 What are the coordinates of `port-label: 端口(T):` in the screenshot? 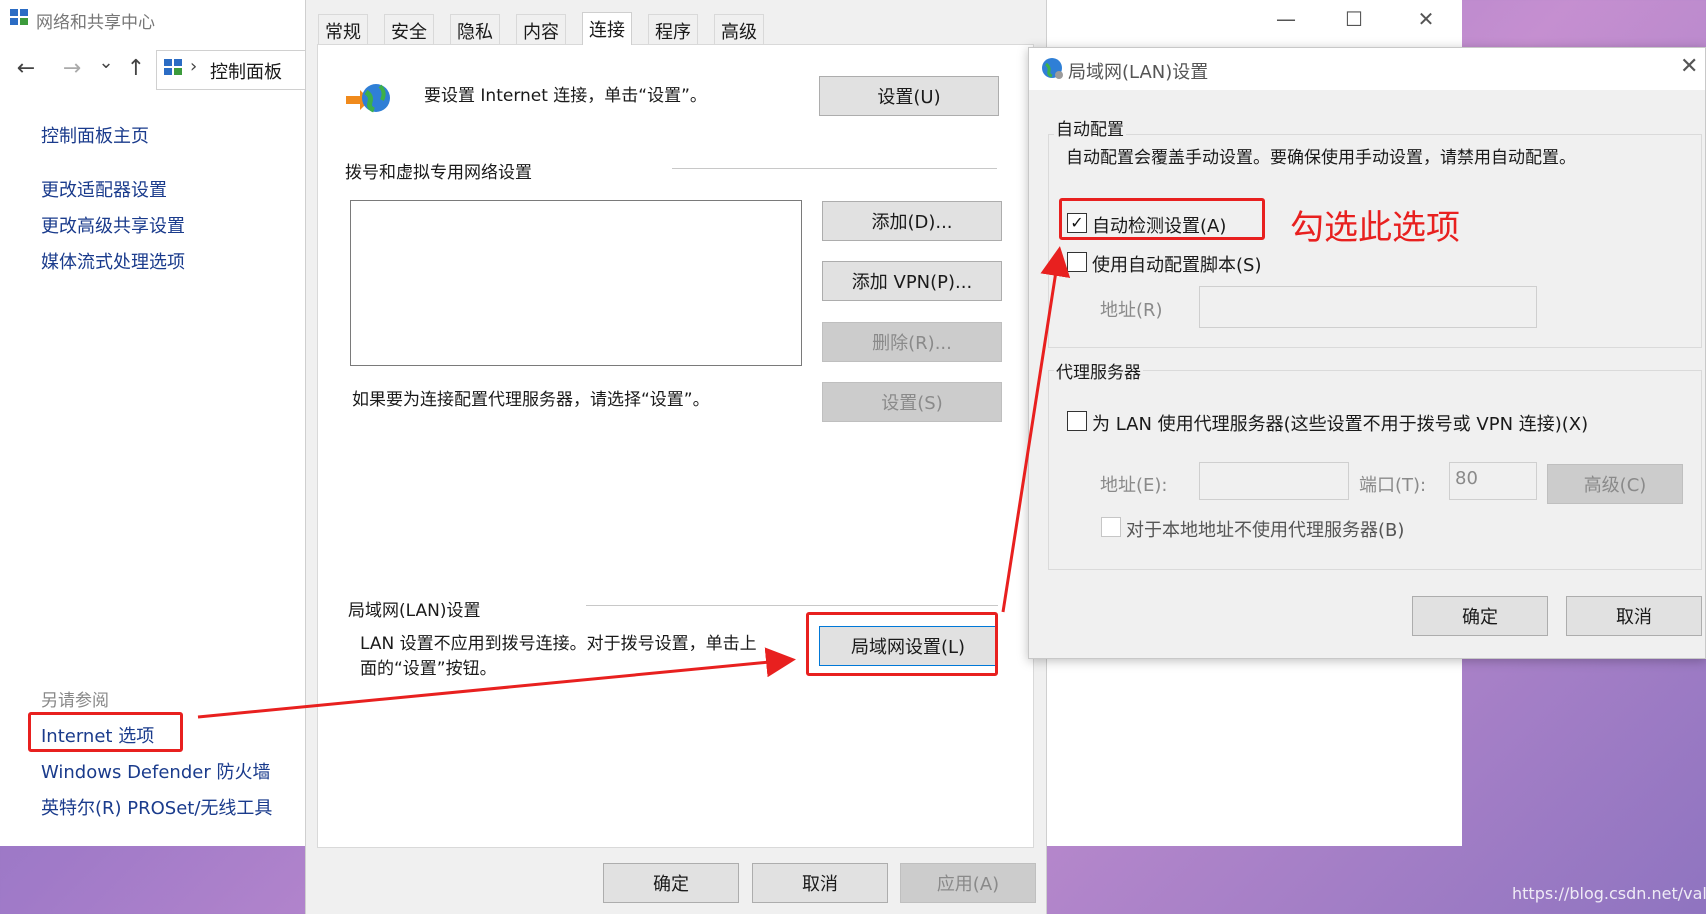 It's located at (1393, 485).